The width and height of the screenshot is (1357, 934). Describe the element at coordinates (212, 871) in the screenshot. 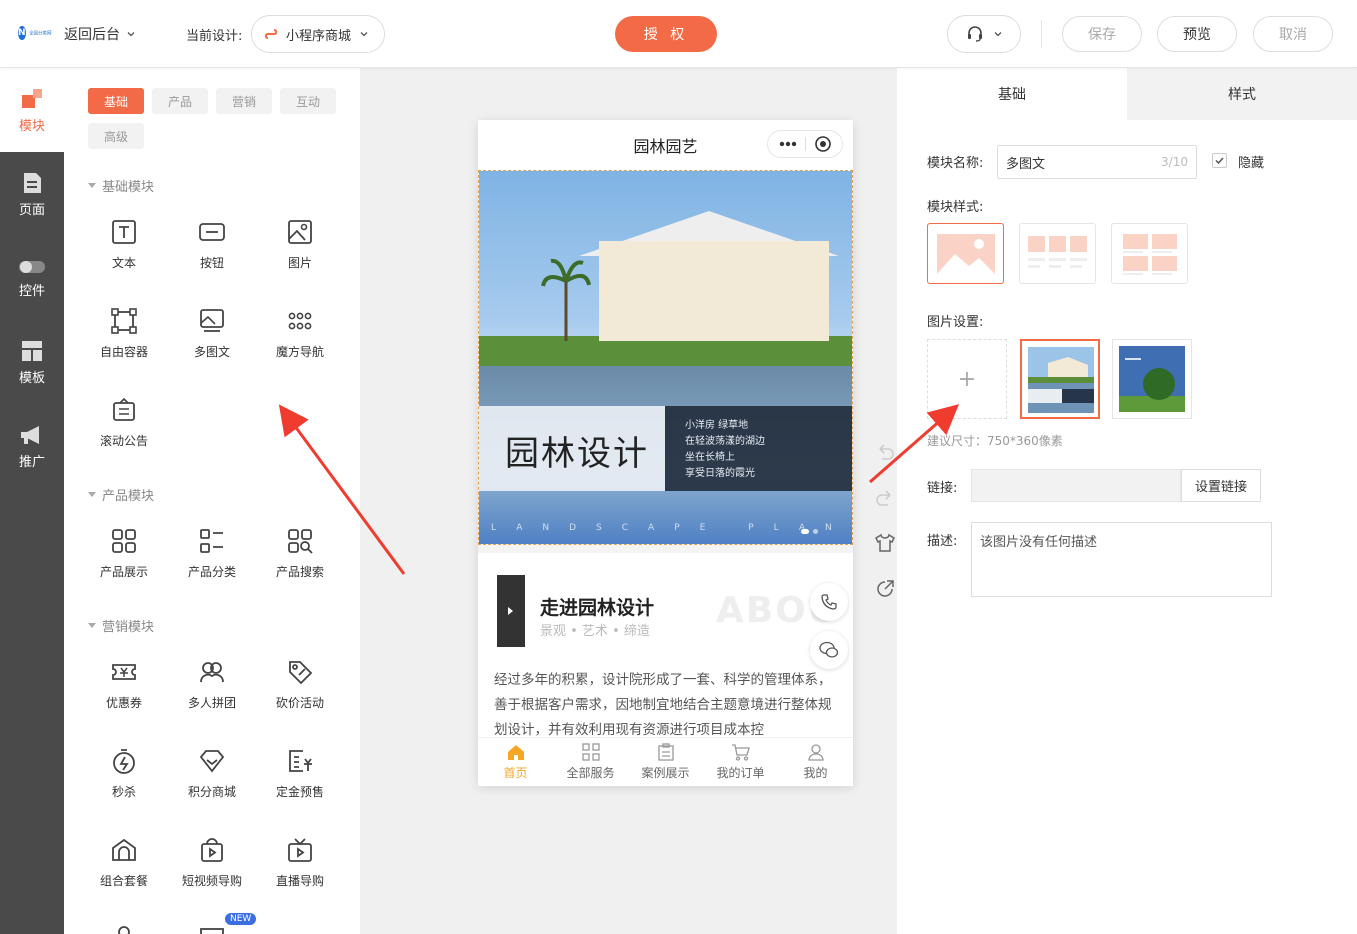

I see `module-short-video: 短视频导购` at that location.